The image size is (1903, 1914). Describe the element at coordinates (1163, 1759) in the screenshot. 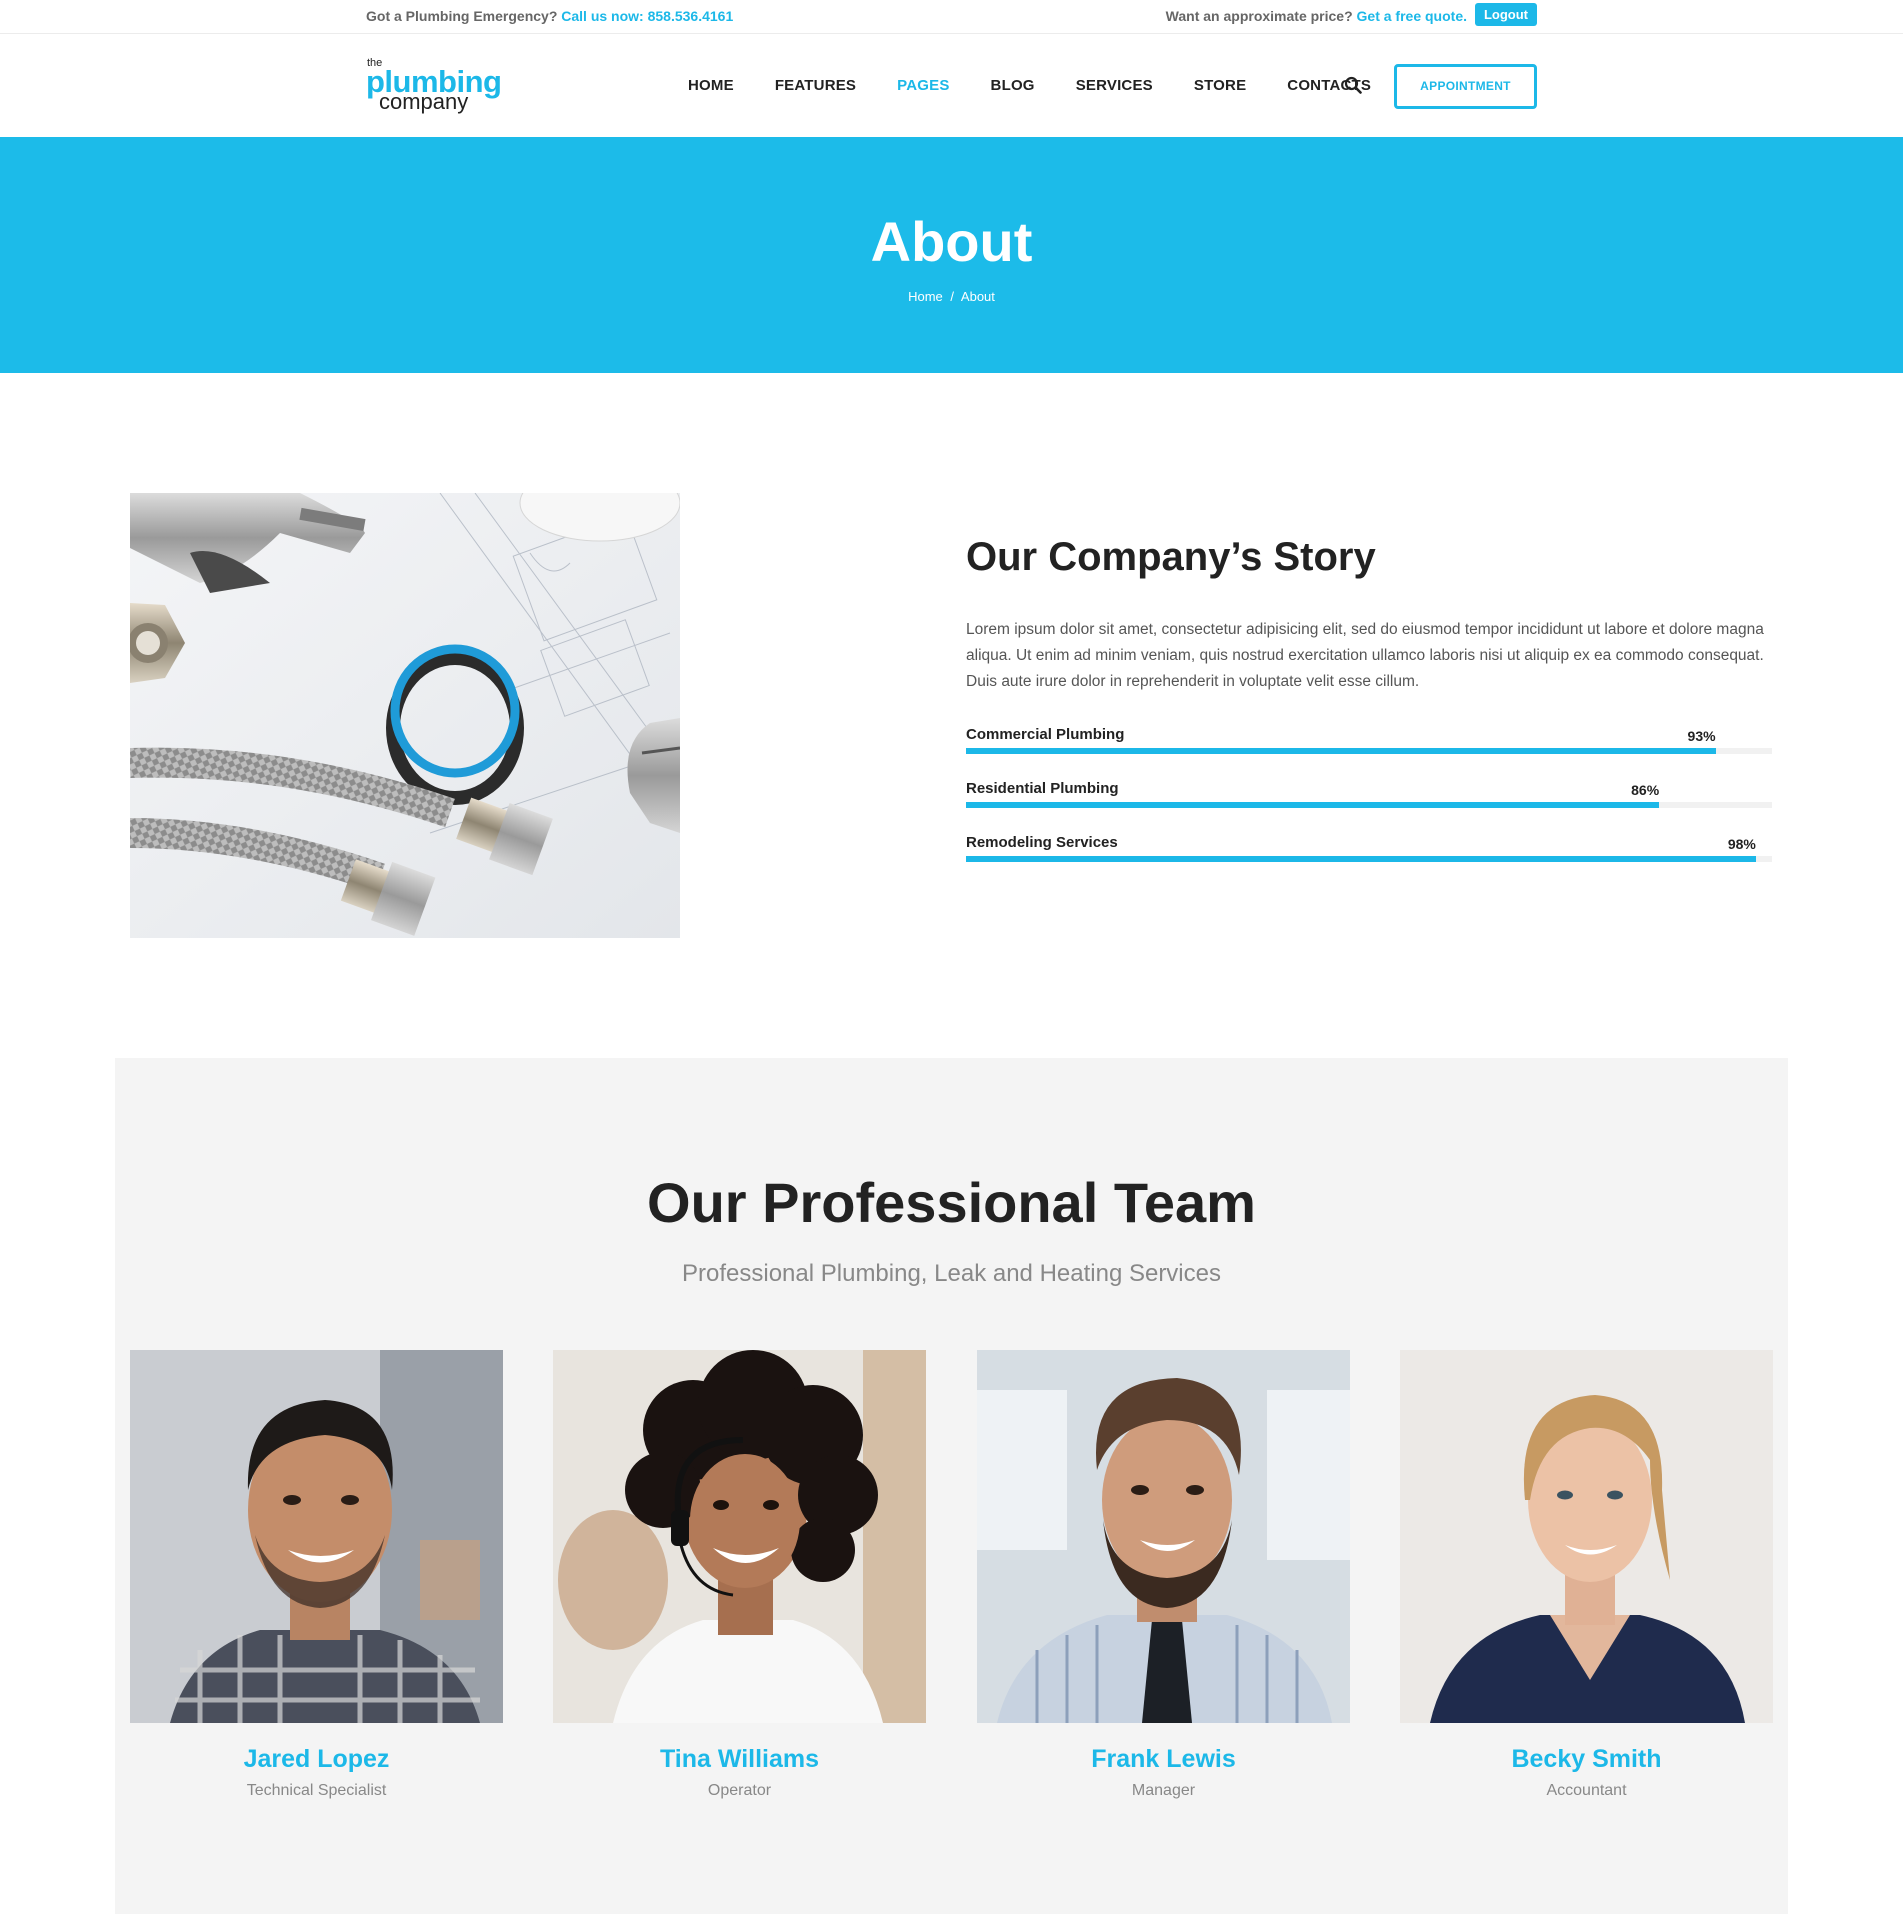

I see `team-member-name: Frank Lewis` at that location.